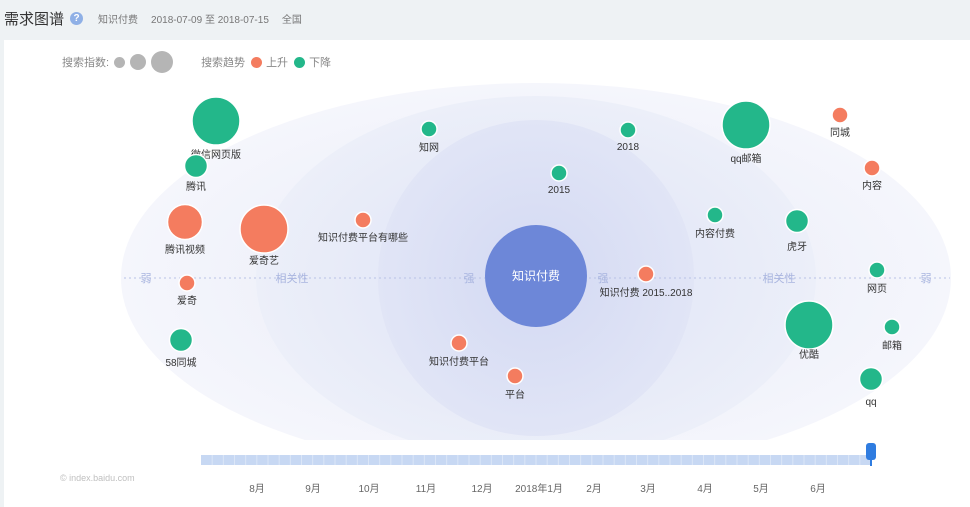  I want to click on keyword-node-label: 爱奇, so click(187, 300).